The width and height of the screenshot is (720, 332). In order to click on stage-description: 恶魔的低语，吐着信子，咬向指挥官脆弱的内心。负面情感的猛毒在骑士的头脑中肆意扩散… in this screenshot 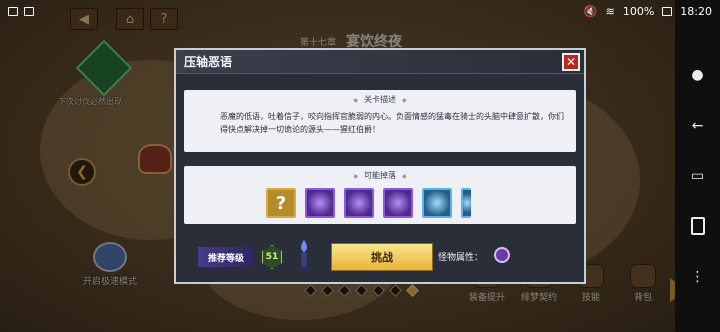, I will do `click(392, 123)`.